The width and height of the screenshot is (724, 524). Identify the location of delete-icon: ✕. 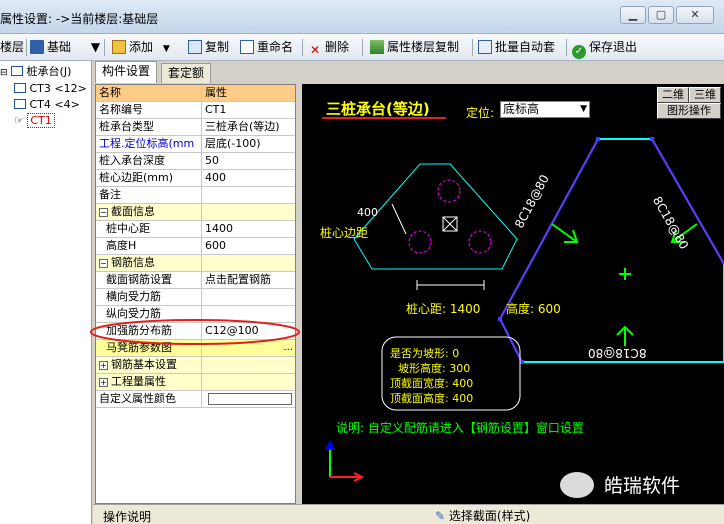
(315, 50).